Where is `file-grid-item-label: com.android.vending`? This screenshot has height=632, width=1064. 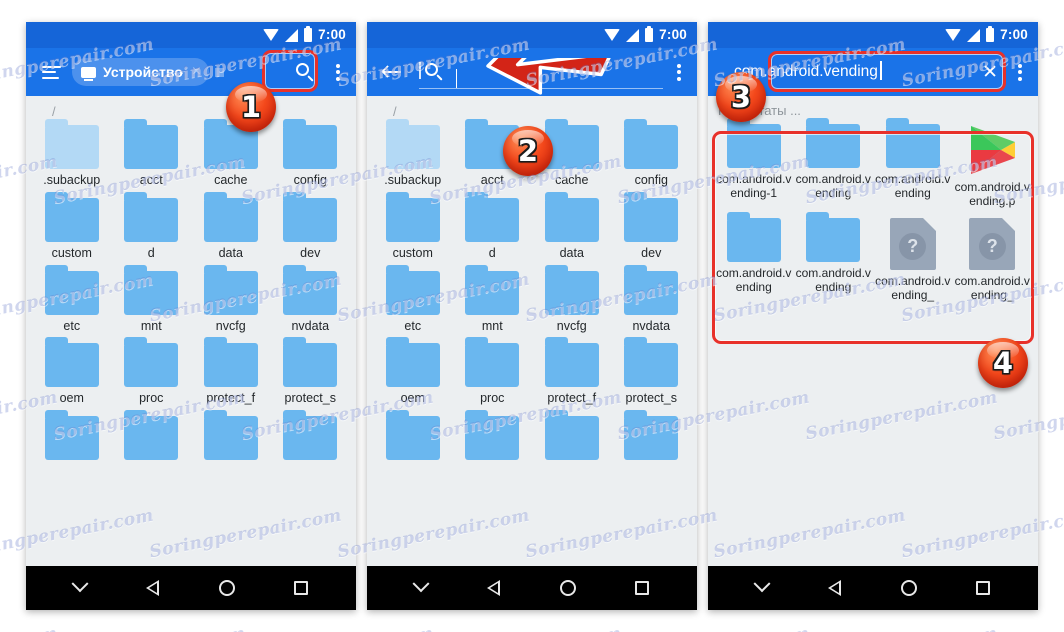
file-grid-item-label: com.android.vending is located at coordinates (833, 186).